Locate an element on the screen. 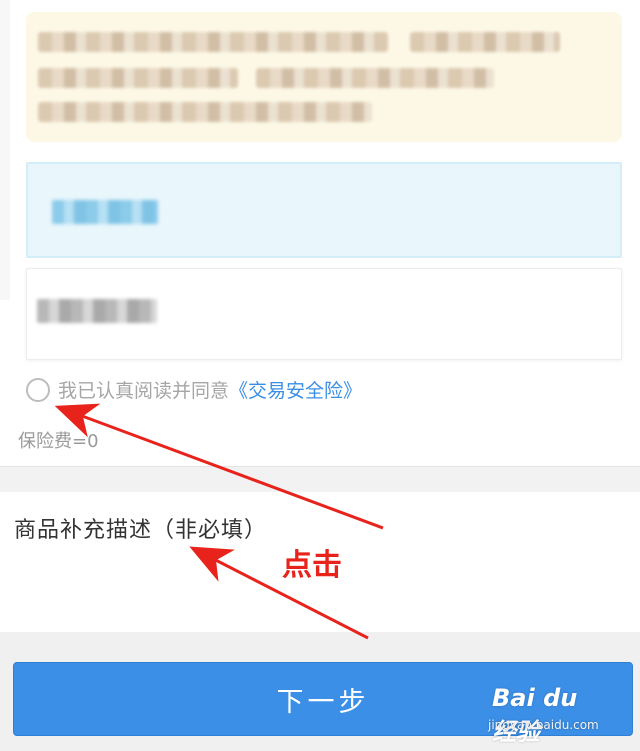 This screenshot has height=751, width=640. agreement-link: 《交易安全险》 is located at coordinates (295, 389).